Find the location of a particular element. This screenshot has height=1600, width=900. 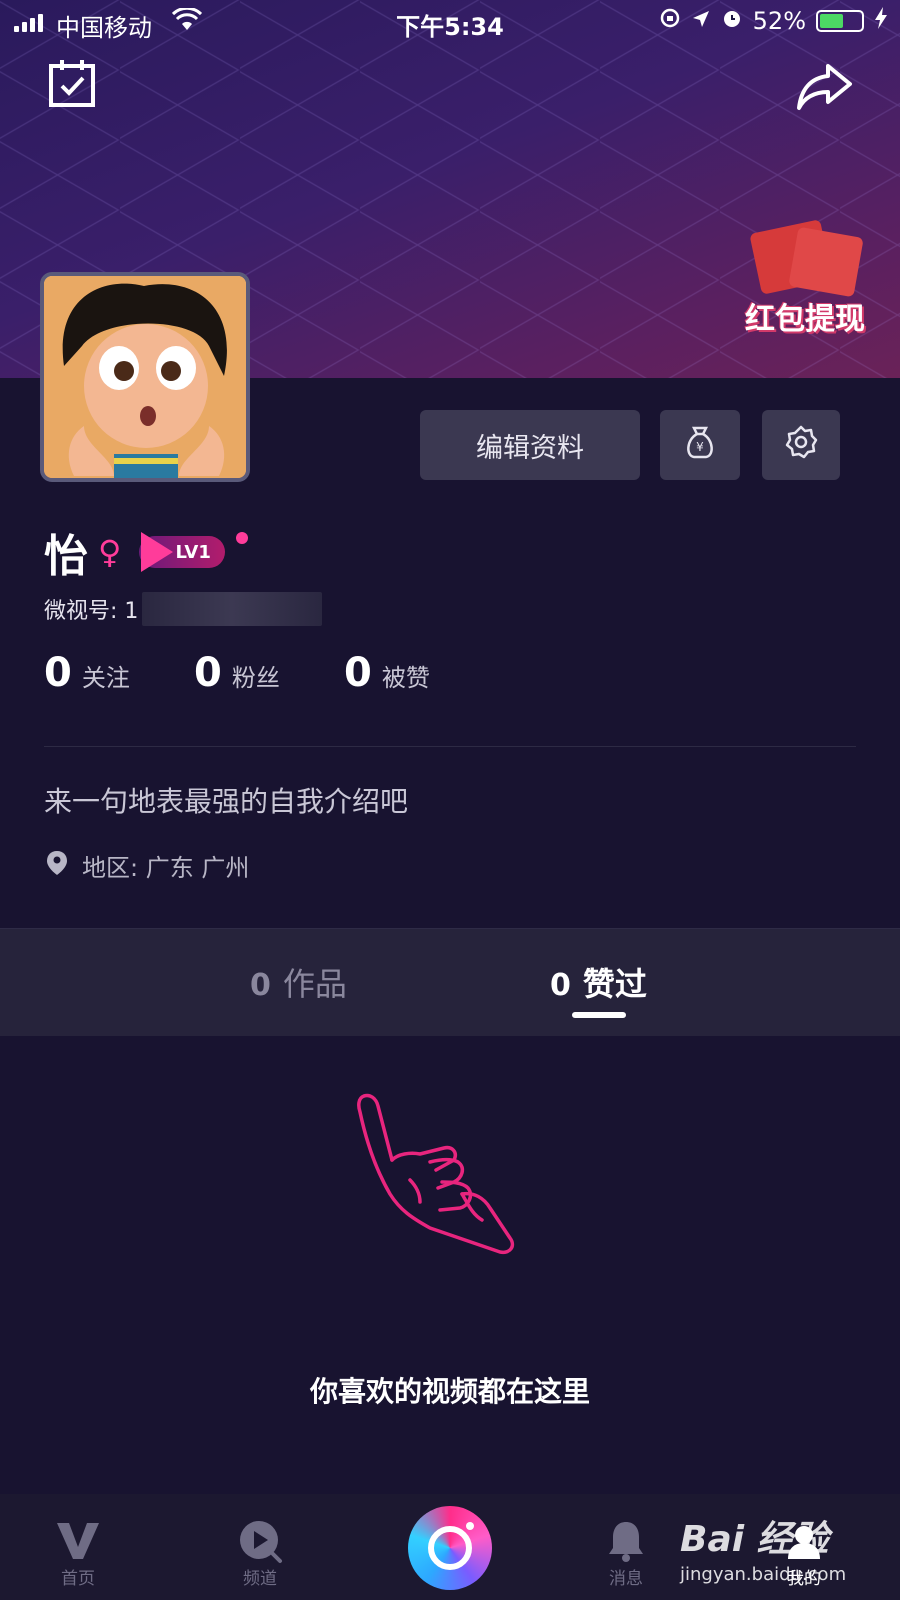

wallet-button: ¥ is located at coordinates (700, 445).